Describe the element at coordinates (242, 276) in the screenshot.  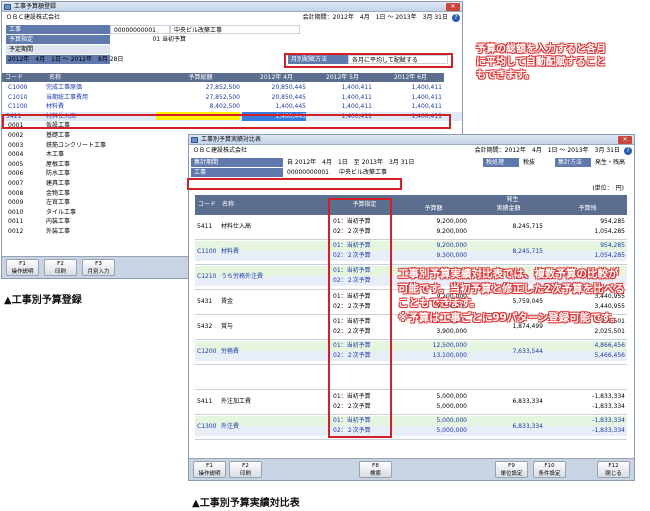
I see `cell-name: うち労務外注費` at that location.